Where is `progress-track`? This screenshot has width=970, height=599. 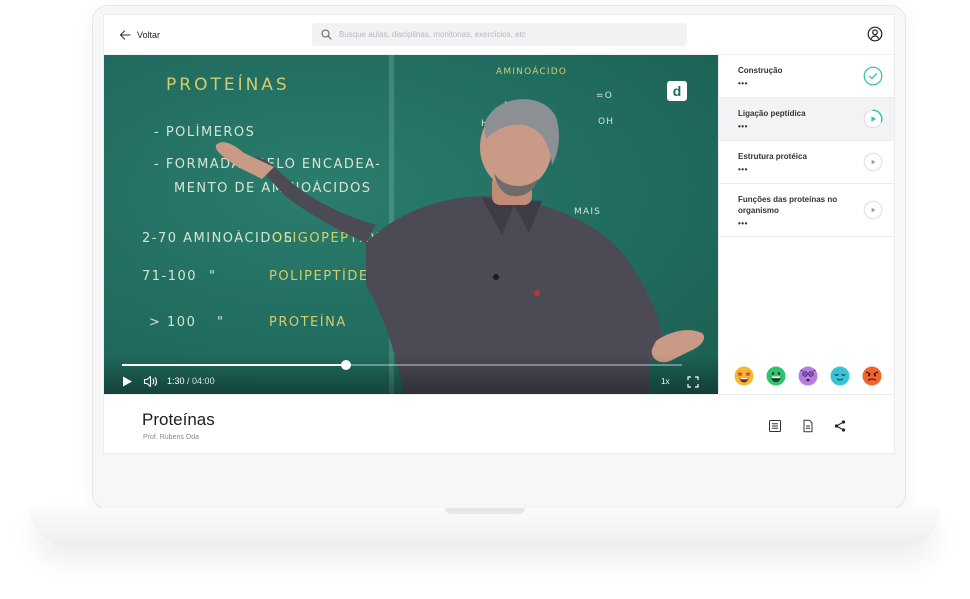
progress-track is located at coordinates (402, 365).